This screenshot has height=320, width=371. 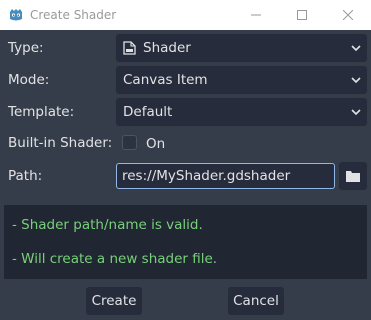 I want to click on godot-icon, so click(x=16, y=15).